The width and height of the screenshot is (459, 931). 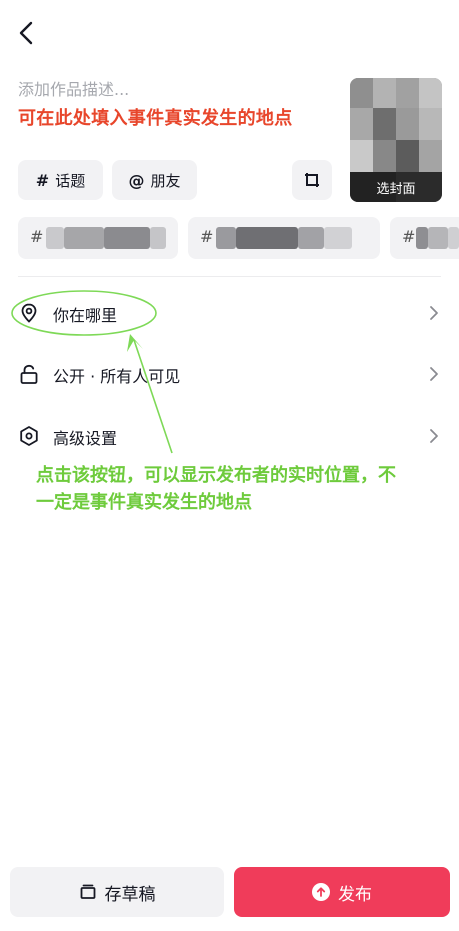 What do you see at coordinates (396, 187) in the screenshot?
I see `select-cover-button: 选封面` at bounding box center [396, 187].